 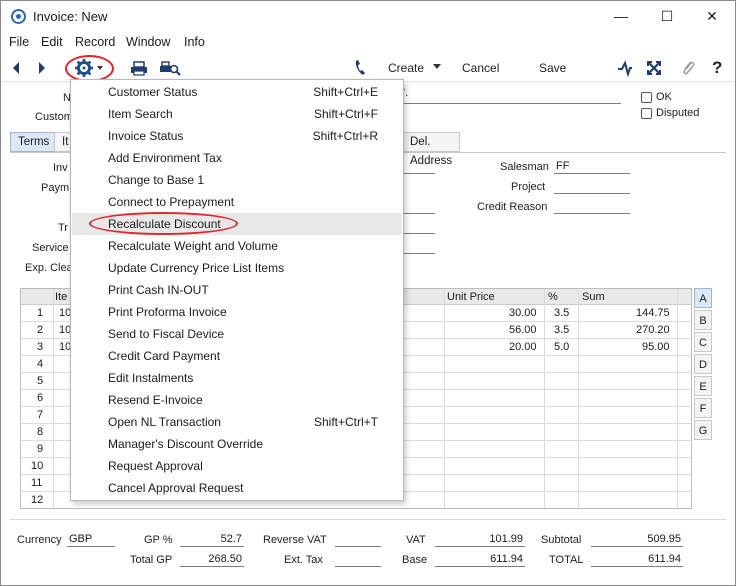 I want to click on total-label: TOTAL, so click(x=566, y=560).